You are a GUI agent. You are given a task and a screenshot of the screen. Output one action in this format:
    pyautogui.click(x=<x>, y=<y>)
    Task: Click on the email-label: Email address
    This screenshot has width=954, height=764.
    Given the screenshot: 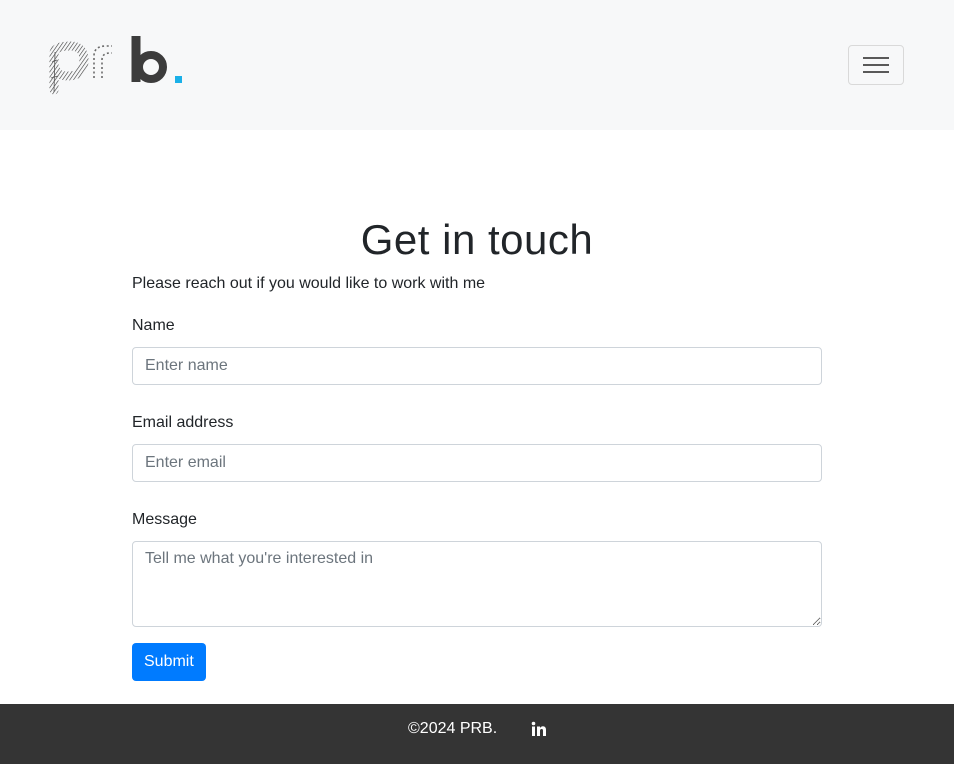 What is the action you would take?
    pyautogui.click(x=183, y=422)
    